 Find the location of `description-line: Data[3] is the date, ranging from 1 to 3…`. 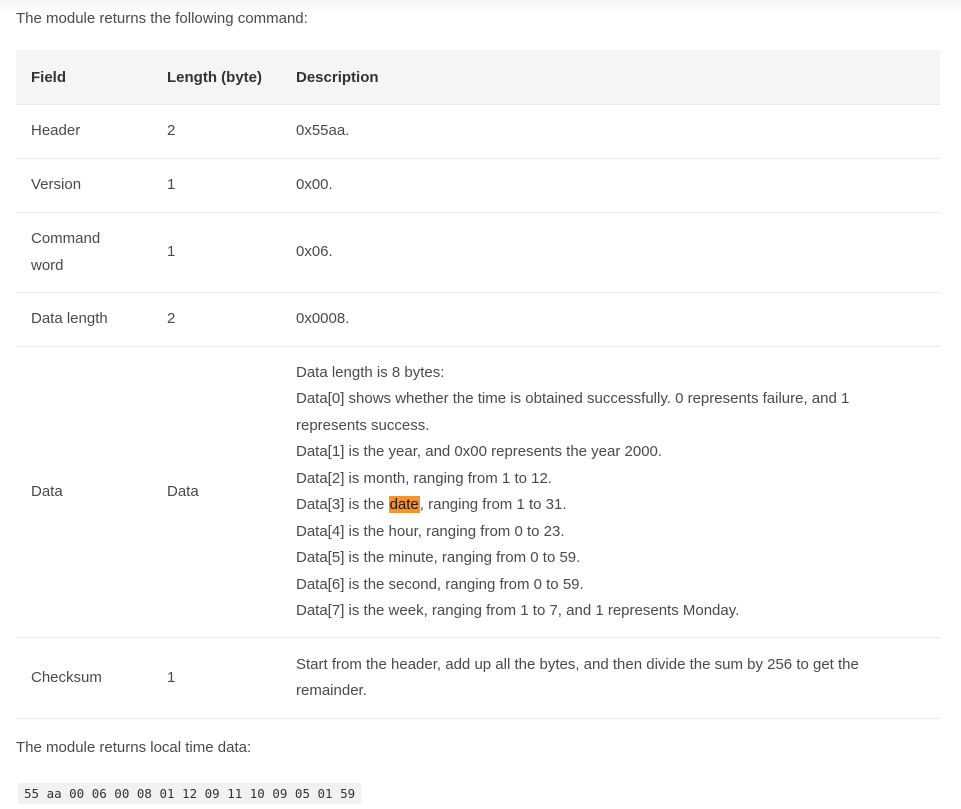

description-line: Data[3] is the date, ranging from 1 to 3… is located at coordinates (610, 505).